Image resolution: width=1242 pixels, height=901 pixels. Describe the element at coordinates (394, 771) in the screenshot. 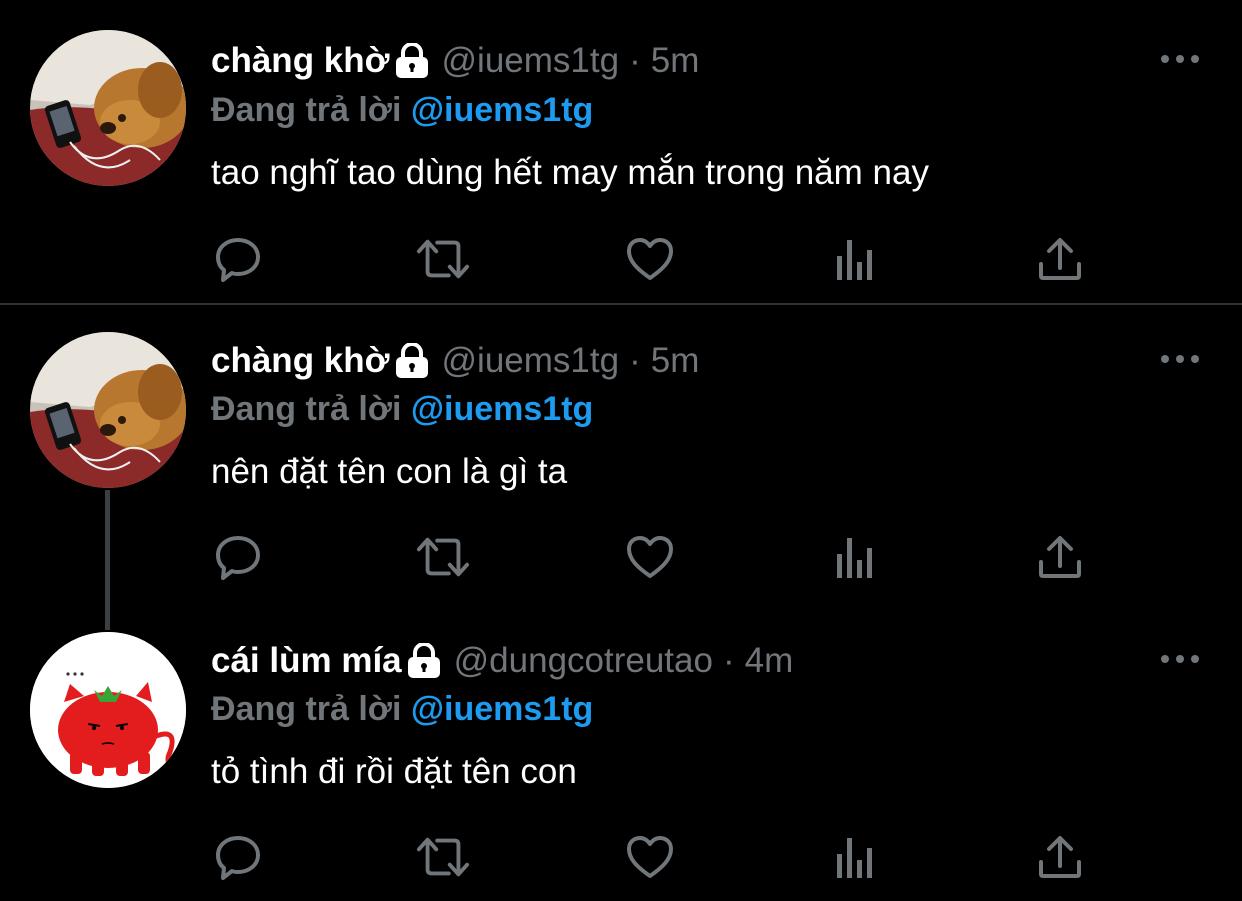

I see `tweet-text: tỏ tình đi rồi đặt tên con` at that location.